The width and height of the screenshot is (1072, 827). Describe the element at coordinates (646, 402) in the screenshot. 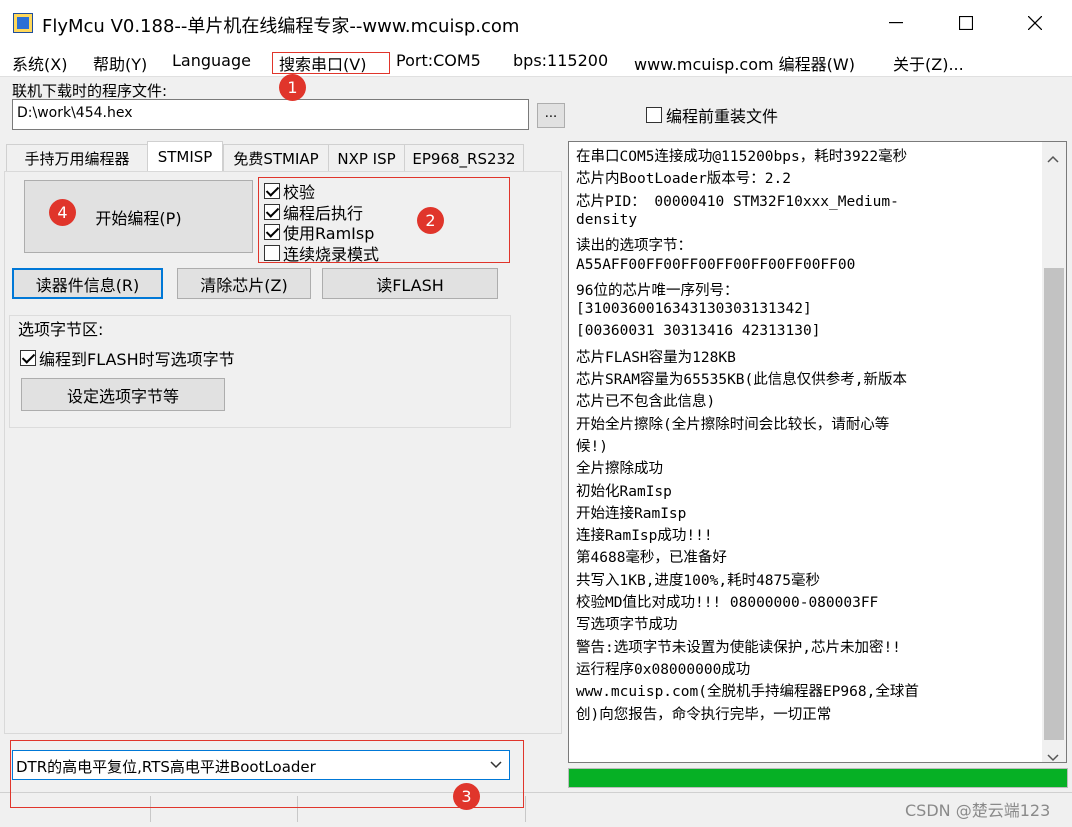

I see `log-line: 芯片已不包含此信息)` at that location.